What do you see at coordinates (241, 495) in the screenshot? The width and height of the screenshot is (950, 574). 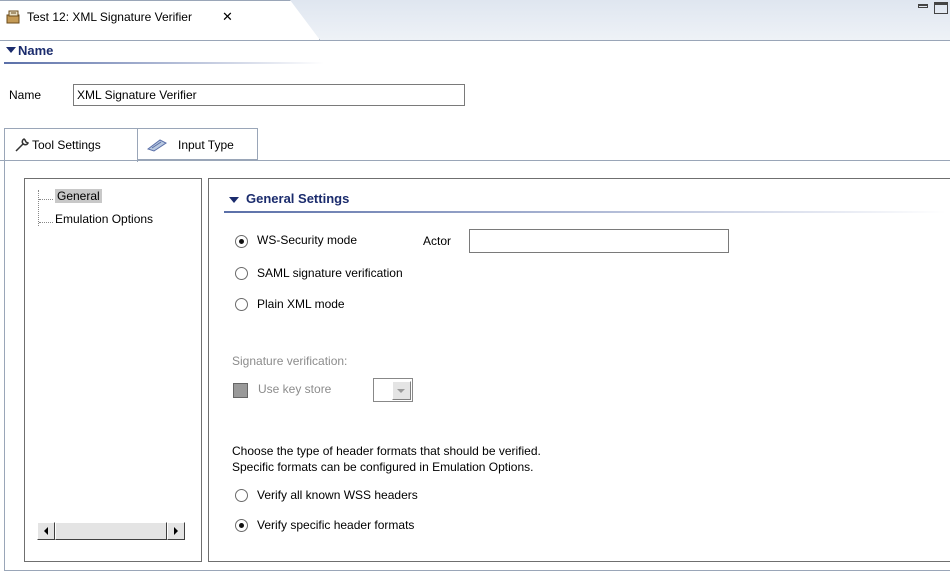 I see `verify-all-headers-radio` at bounding box center [241, 495].